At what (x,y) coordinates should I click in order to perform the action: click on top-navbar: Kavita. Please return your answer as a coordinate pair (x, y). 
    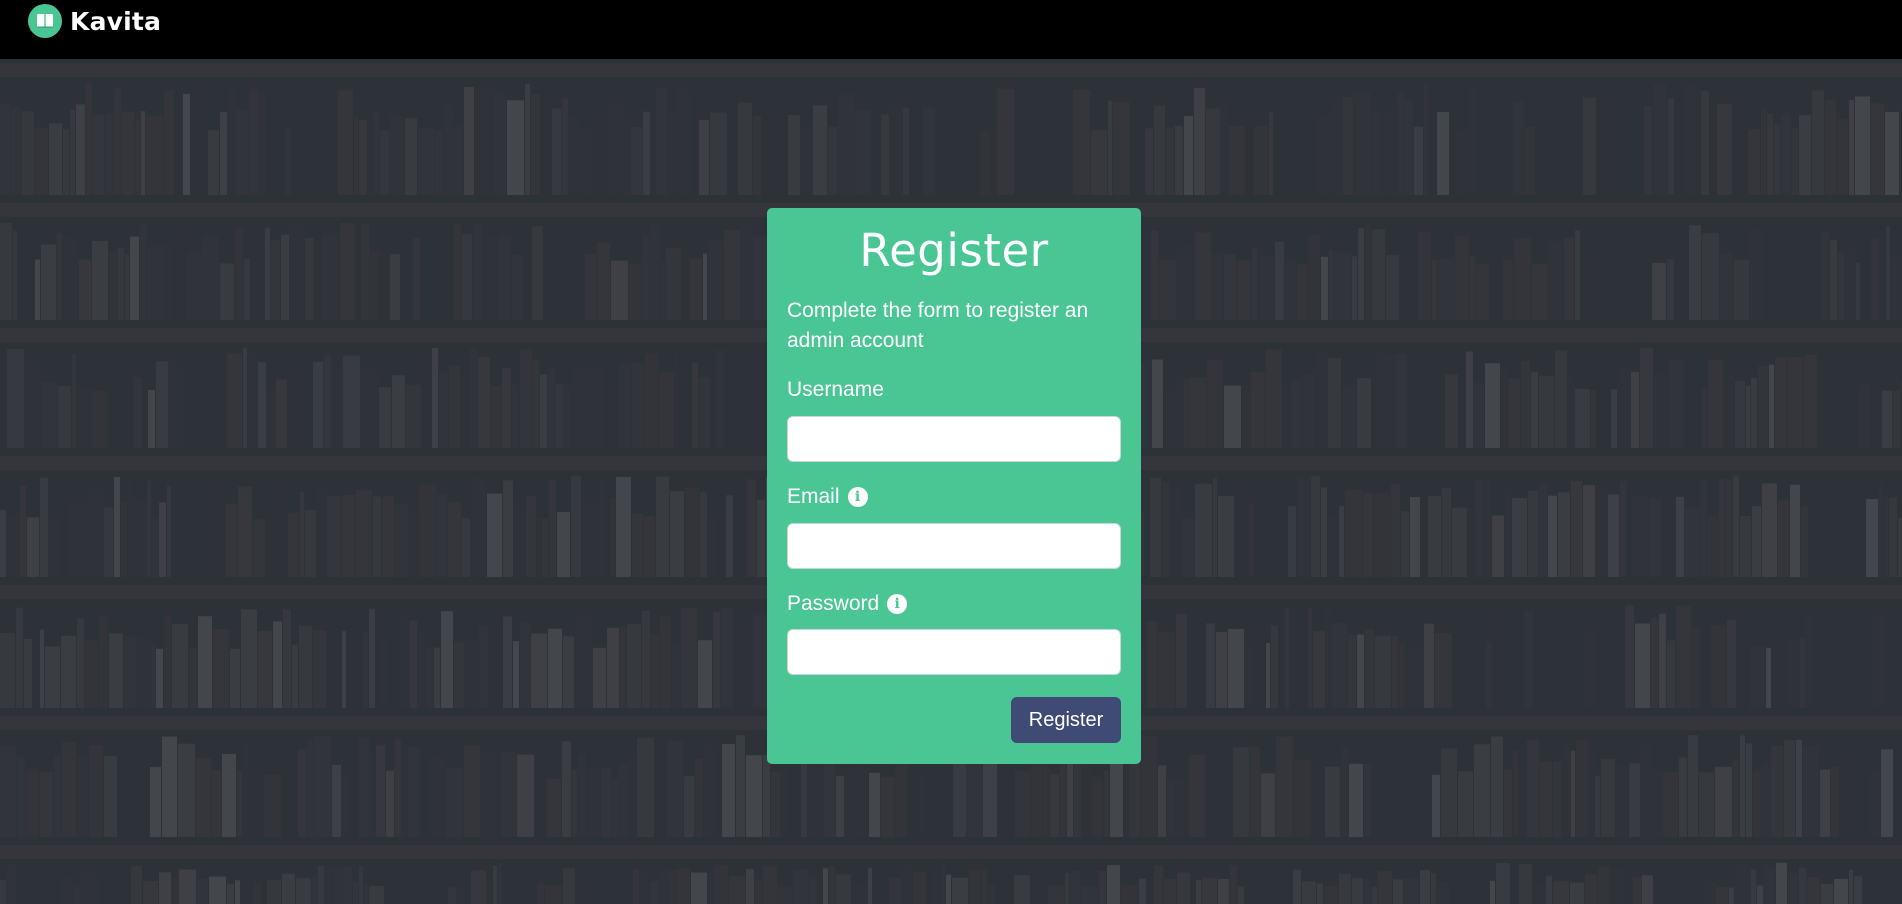
    Looking at the image, I should click on (951, 29).